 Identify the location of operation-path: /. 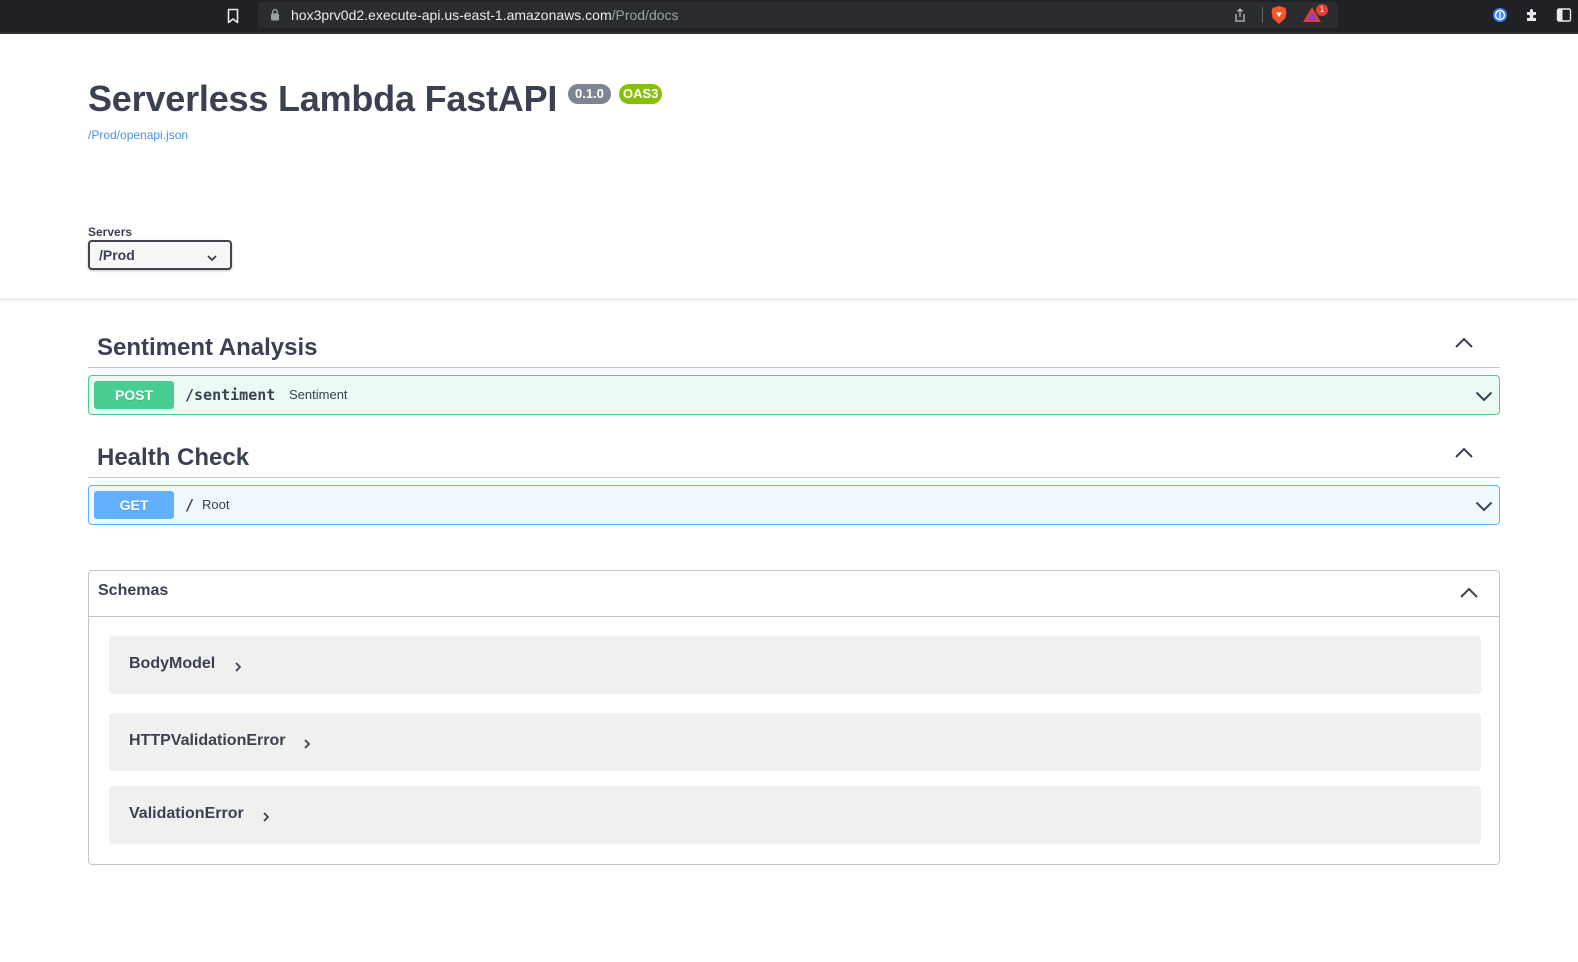
(190, 505).